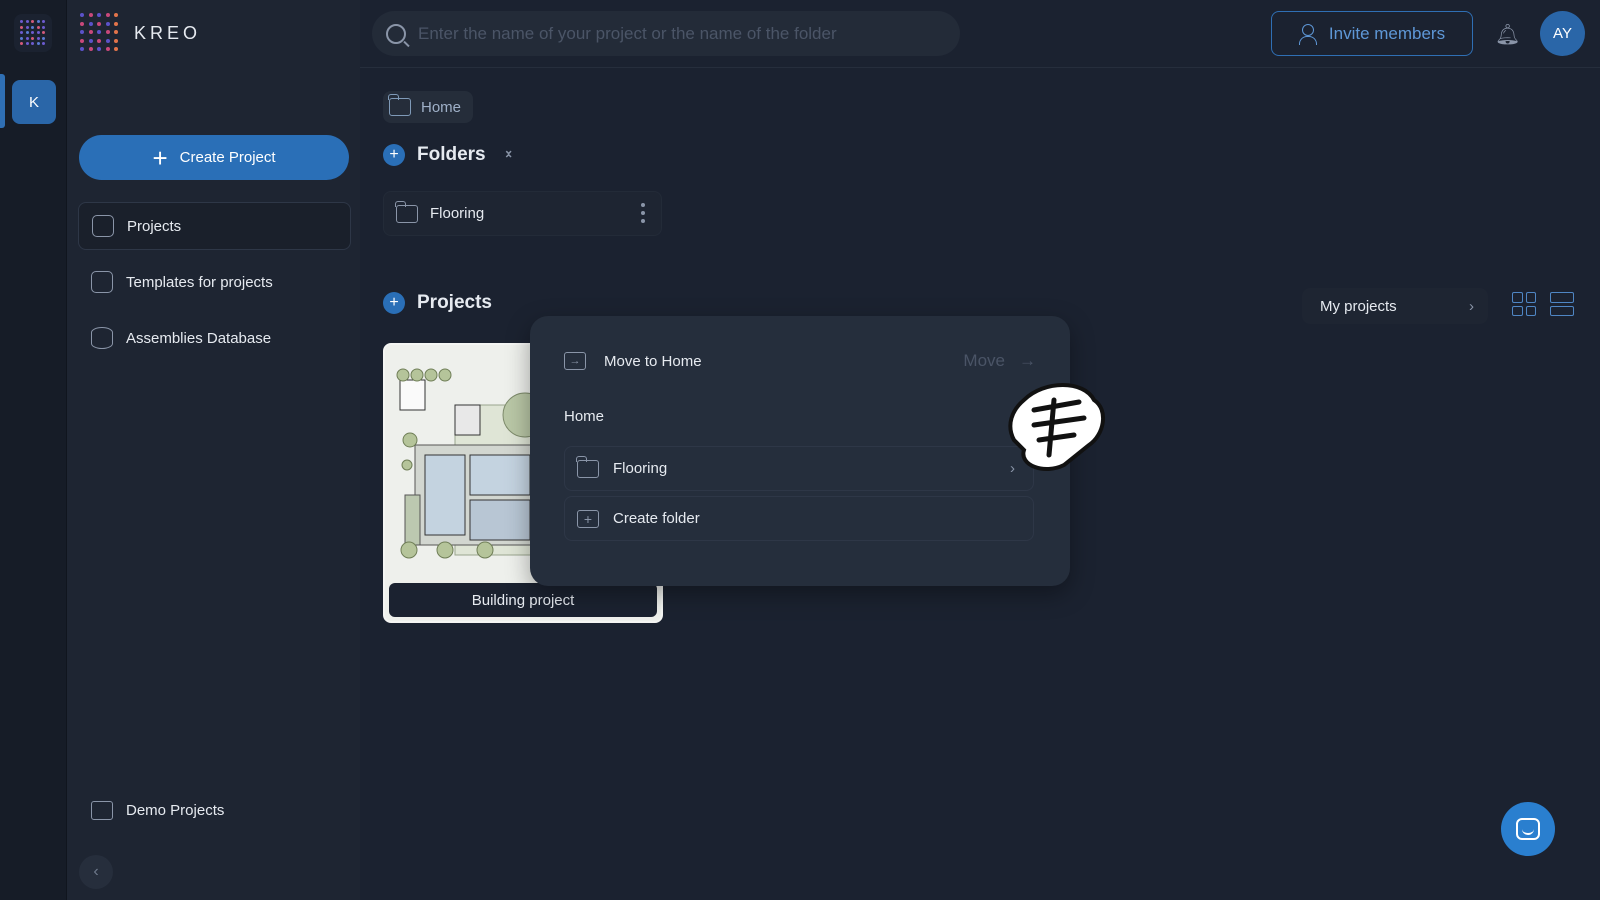  What do you see at coordinates (394, 303) in the screenshot?
I see `add-project-button: +` at bounding box center [394, 303].